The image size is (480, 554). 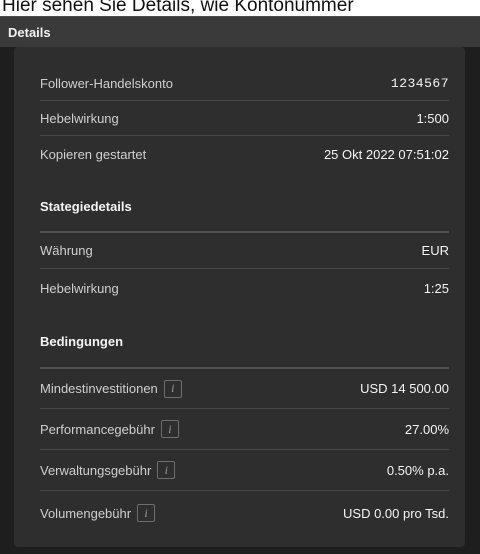 What do you see at coordinates (404, 388) in the screenshot?
I see `min-investment-value: USD 14 500.00` at bounding box center [404, 388].